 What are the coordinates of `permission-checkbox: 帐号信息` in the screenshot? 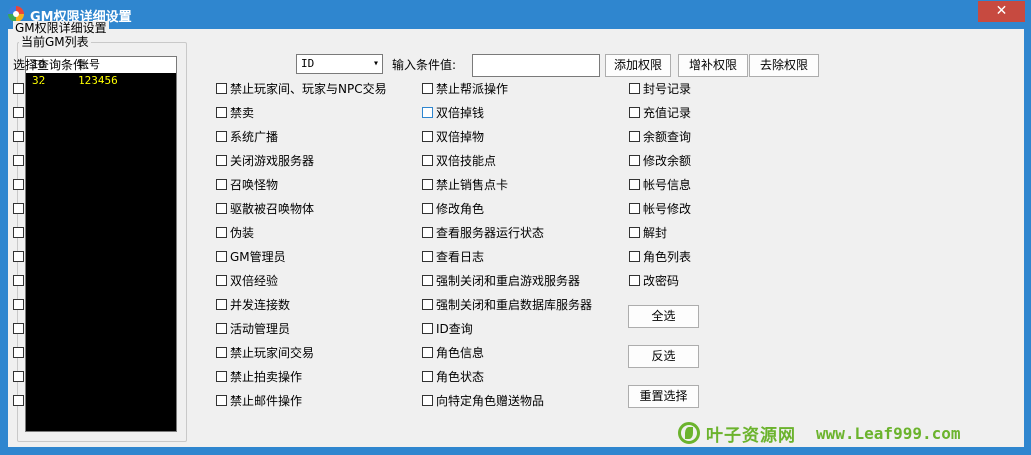 It's located at (660, 184).